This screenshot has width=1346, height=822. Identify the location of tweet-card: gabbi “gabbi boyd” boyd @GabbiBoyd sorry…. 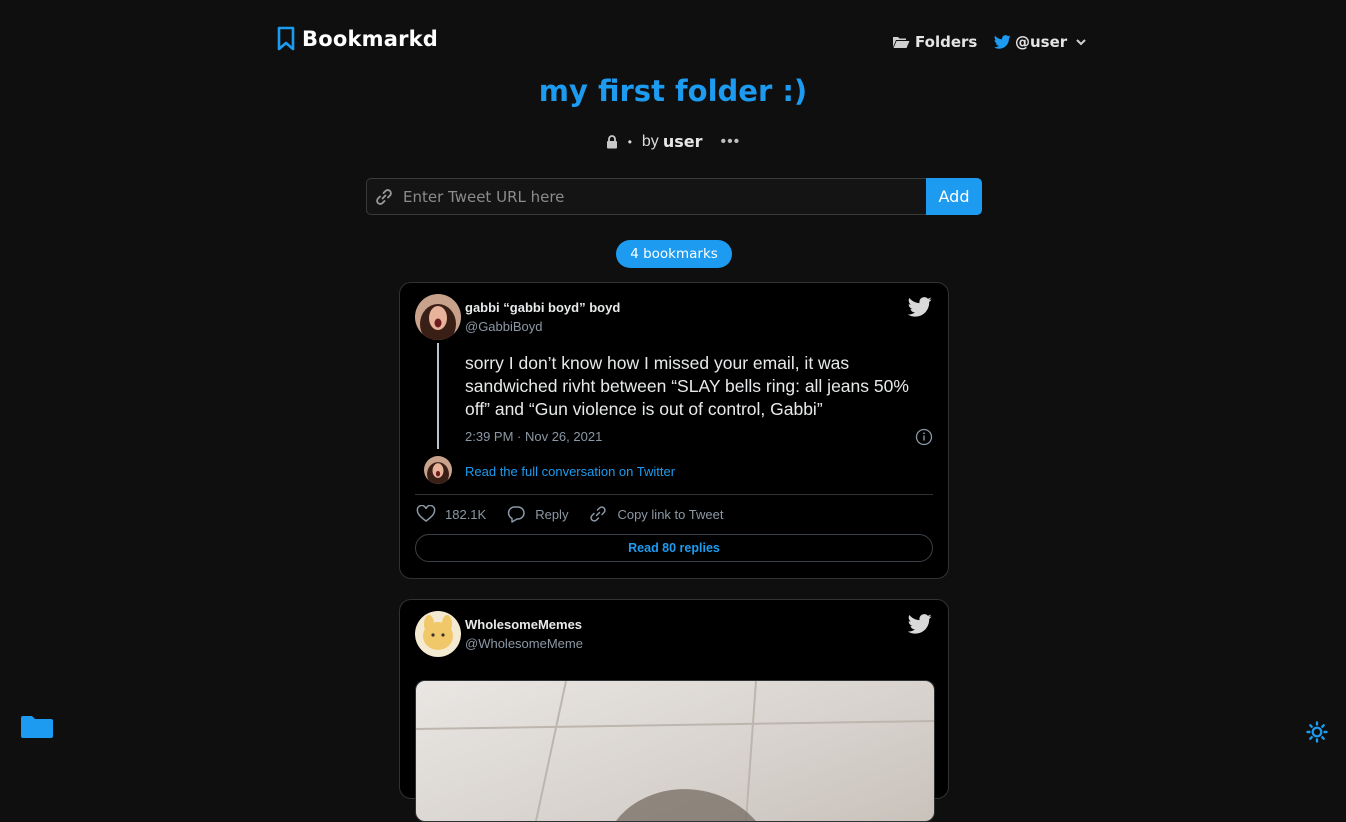
(674, 430).